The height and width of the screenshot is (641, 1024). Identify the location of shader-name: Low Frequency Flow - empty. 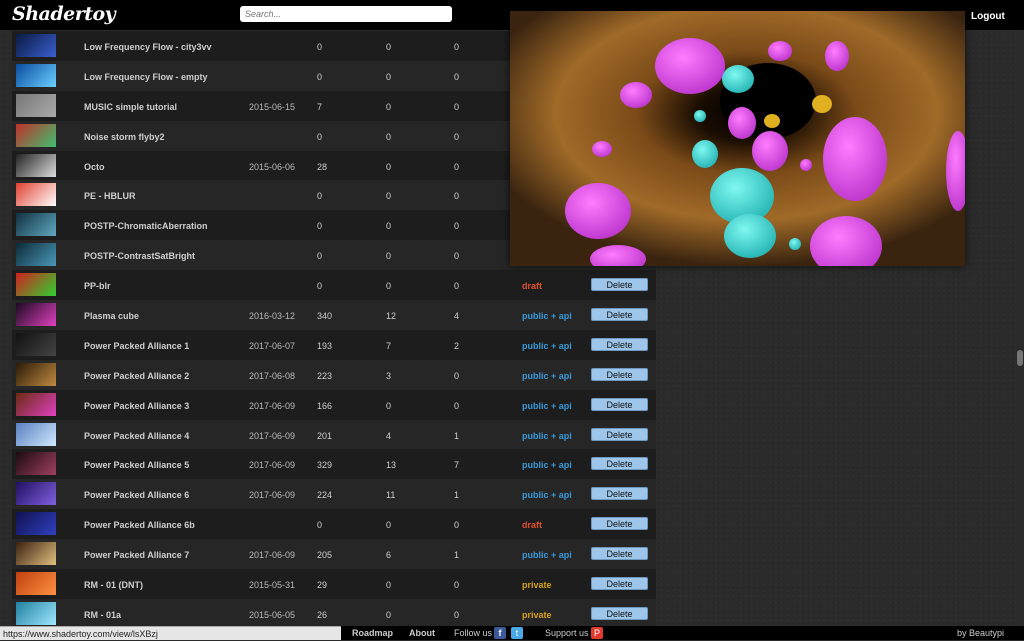
(146, 77).